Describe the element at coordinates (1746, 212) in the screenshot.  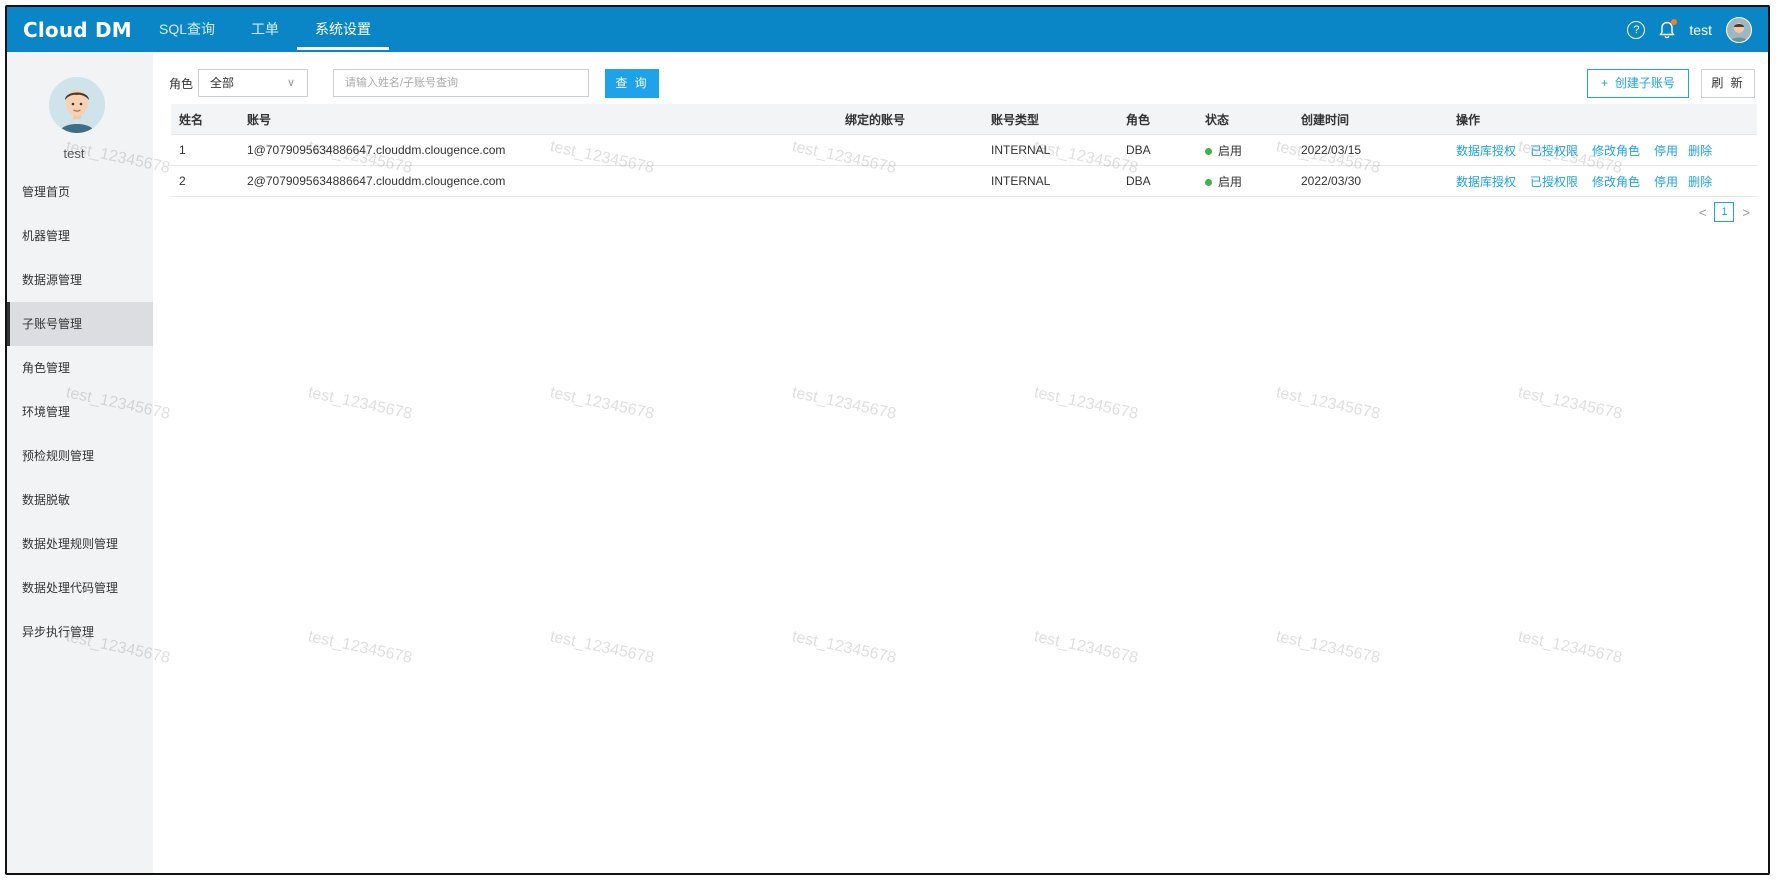
I see `next-page-icon: >` at that location.